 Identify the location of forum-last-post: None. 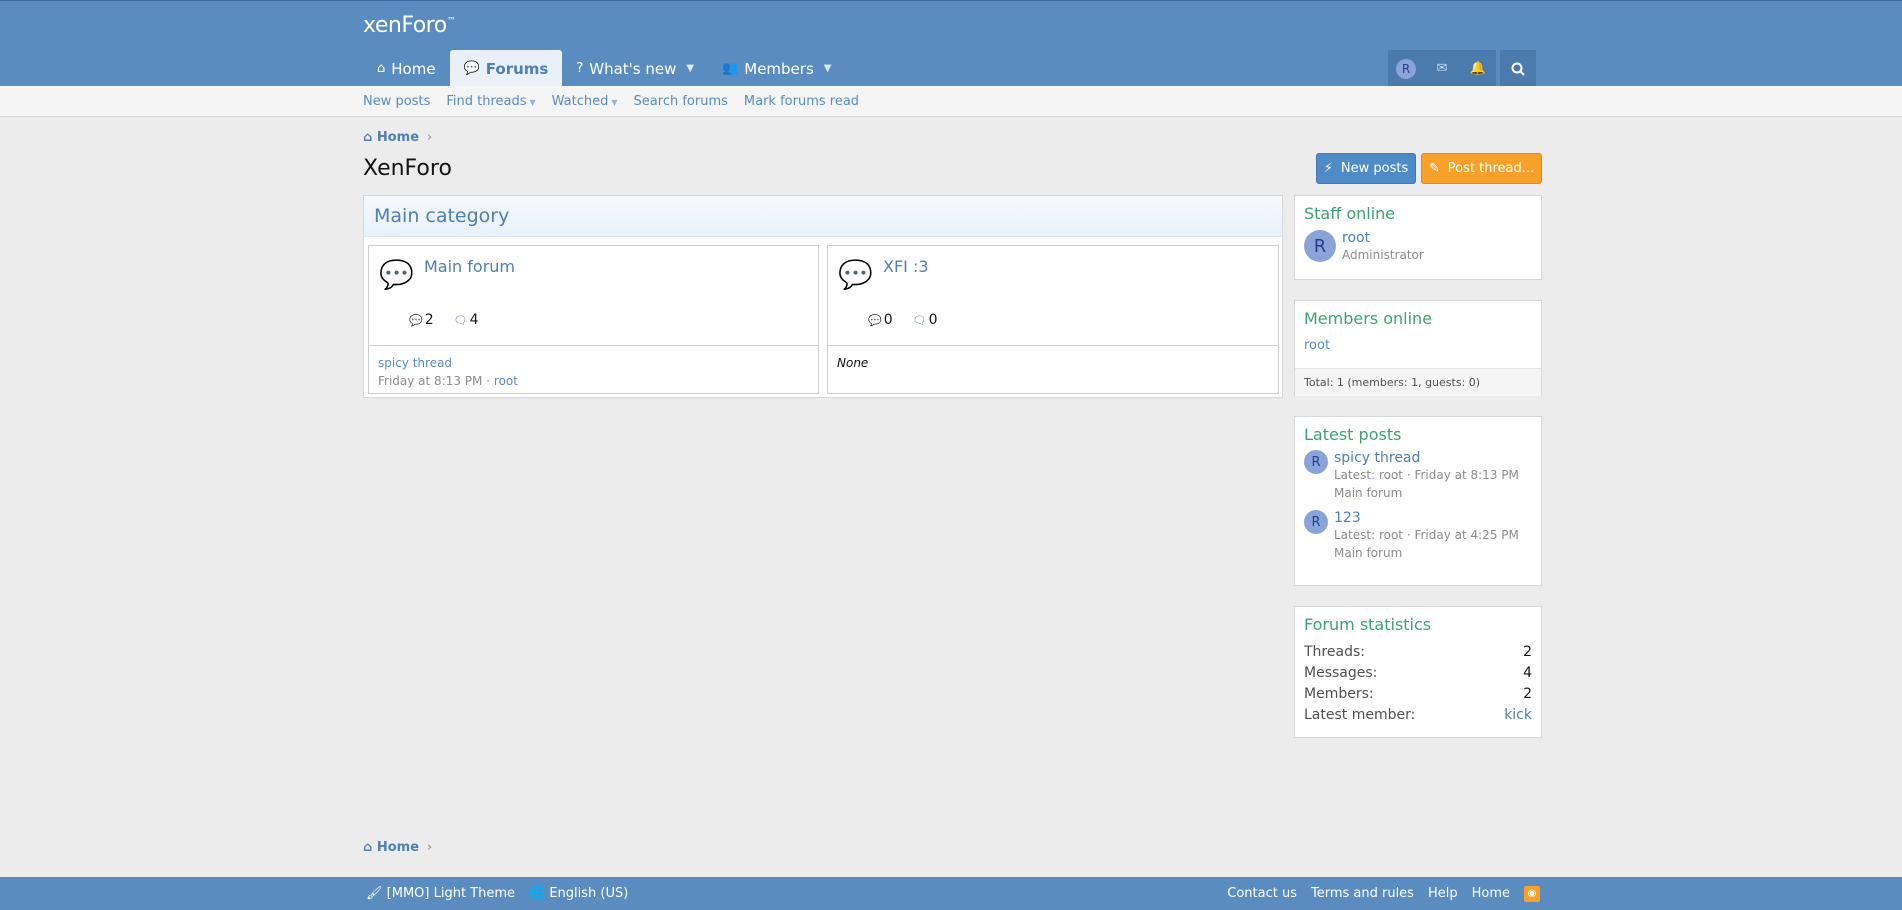
(1053, 359).